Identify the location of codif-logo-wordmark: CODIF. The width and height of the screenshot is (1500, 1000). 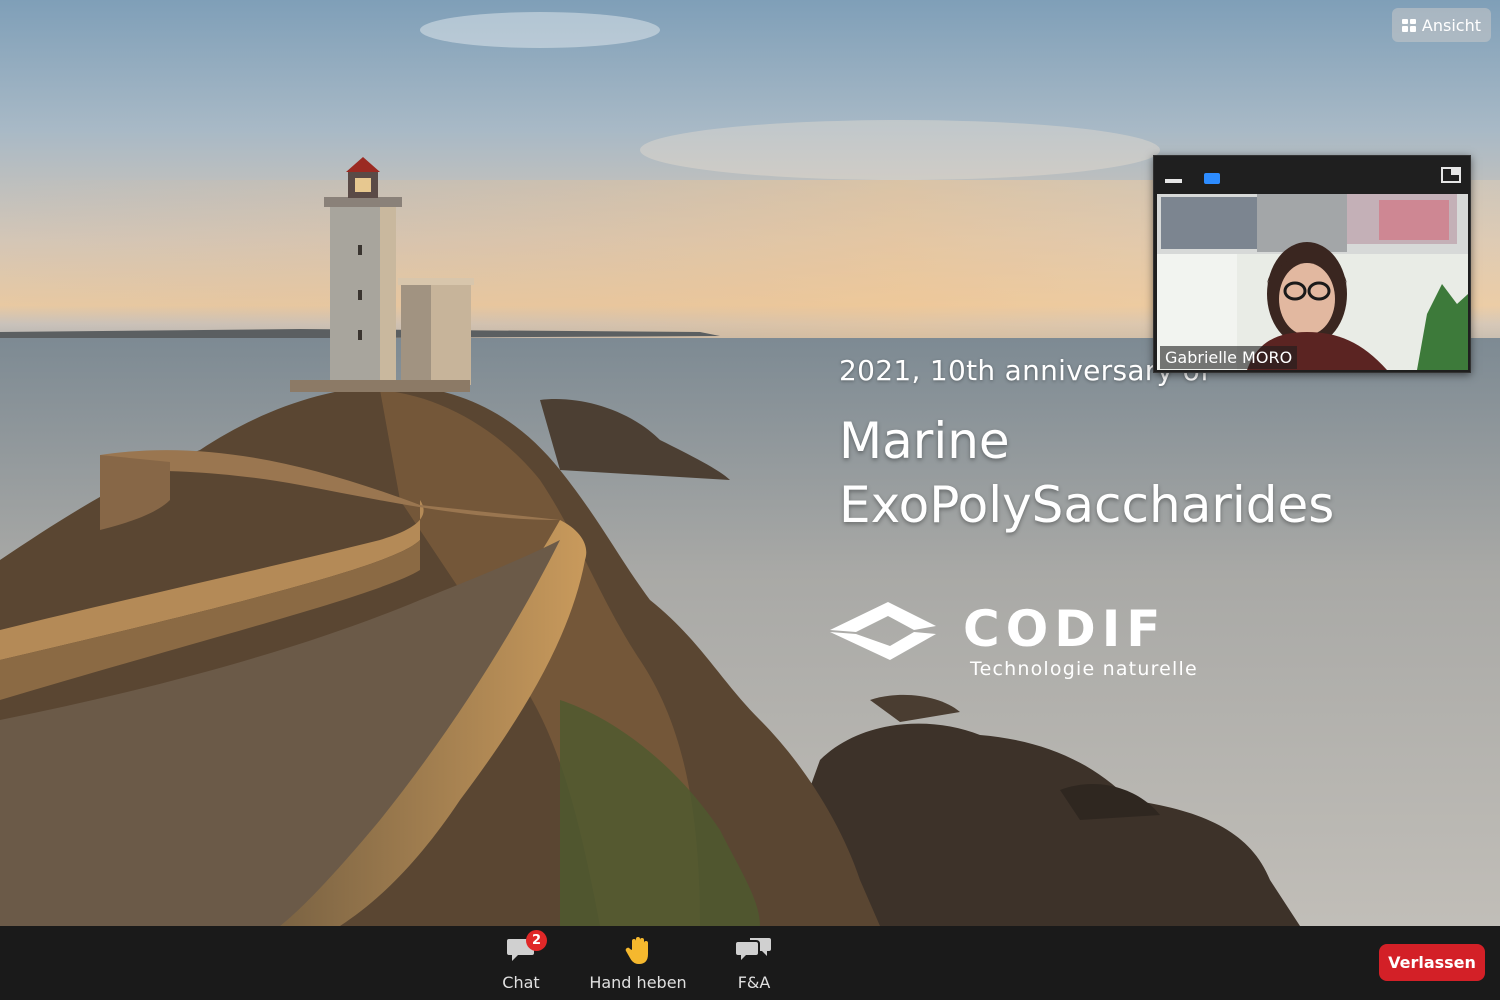
(1065, 629).